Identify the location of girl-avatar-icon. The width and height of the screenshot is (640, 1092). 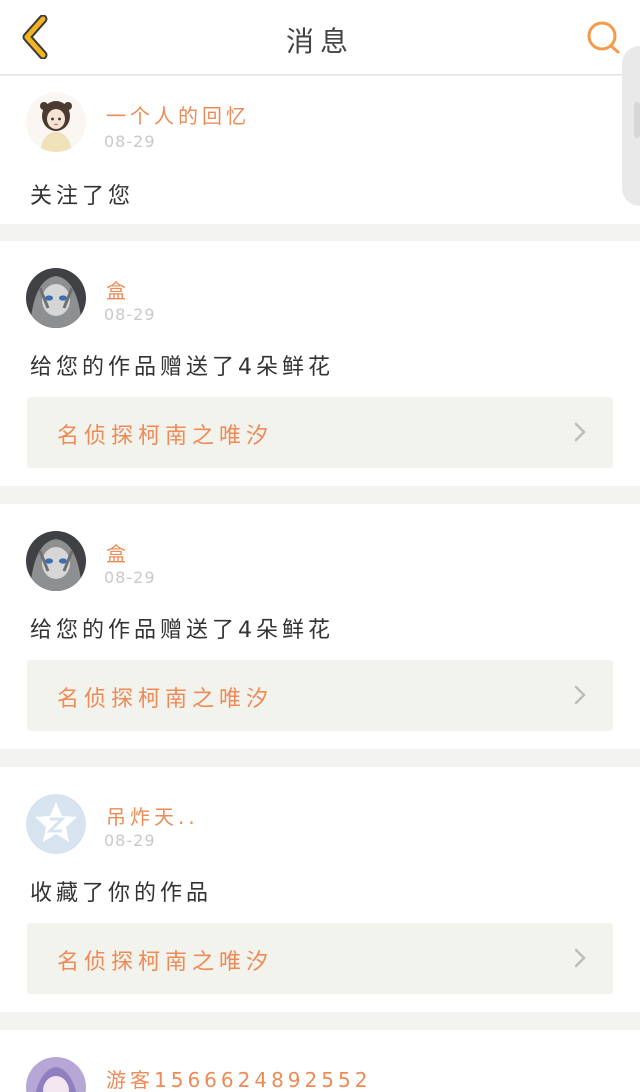
(56, 122).